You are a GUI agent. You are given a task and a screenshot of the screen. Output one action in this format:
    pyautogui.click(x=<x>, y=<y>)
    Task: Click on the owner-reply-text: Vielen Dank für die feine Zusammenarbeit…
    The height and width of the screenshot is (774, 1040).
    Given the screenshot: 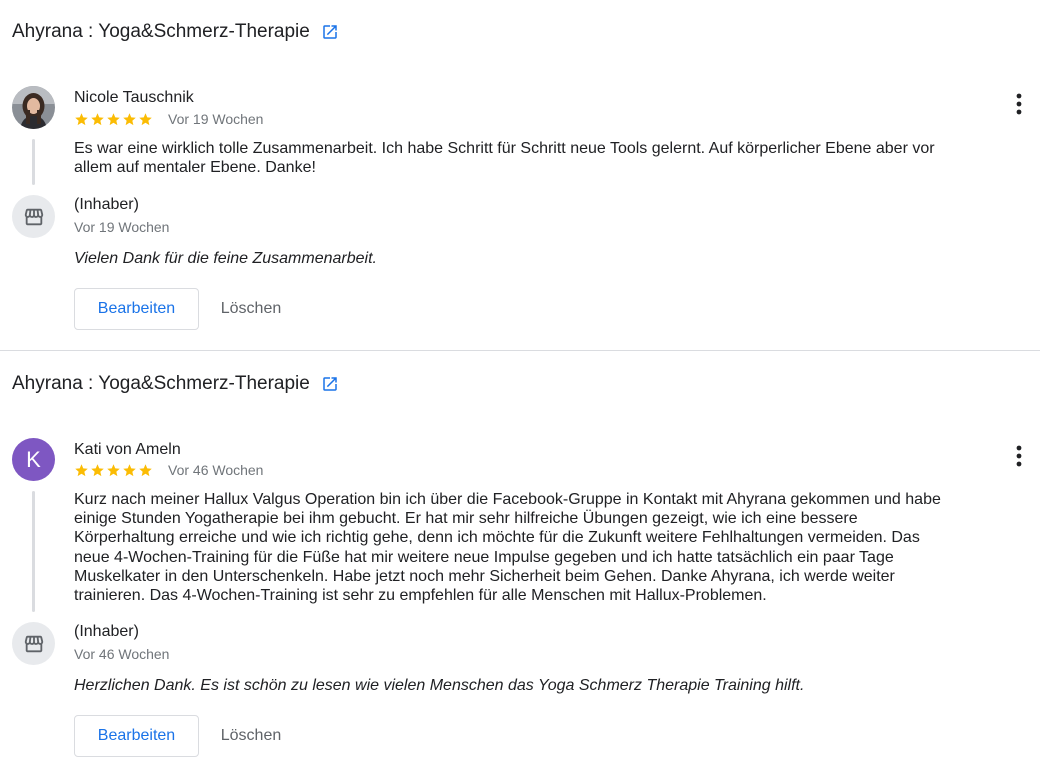 What is the action you would take?
    pyautogui.click(x=225, y=258)
    